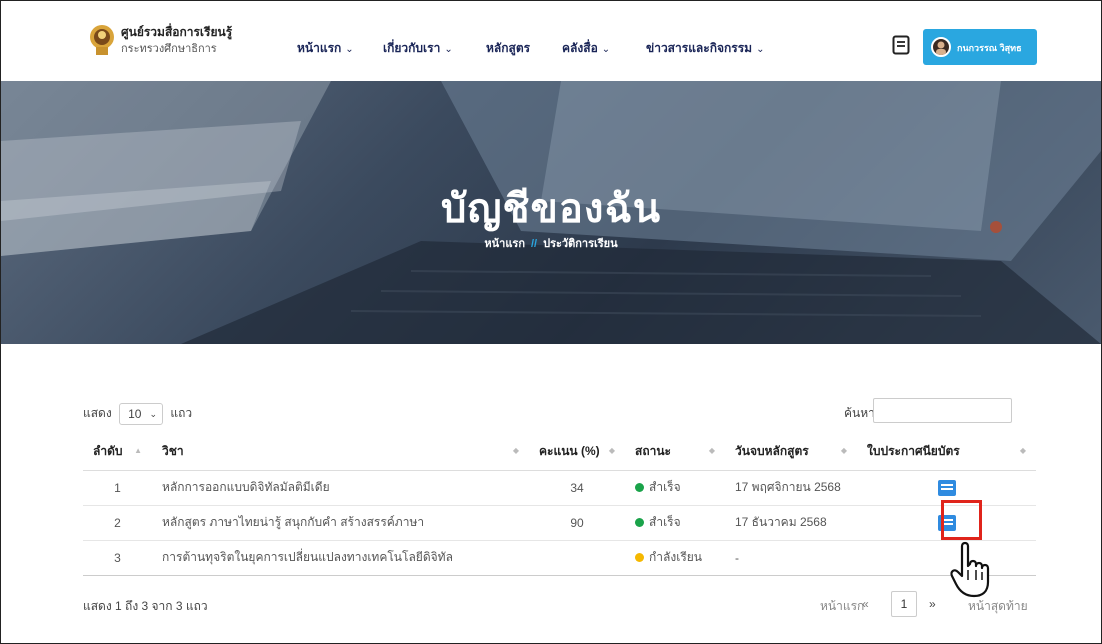  I want to click on column-header-end-date: วันจบหลักสูตร ◆, so click(791, 452).